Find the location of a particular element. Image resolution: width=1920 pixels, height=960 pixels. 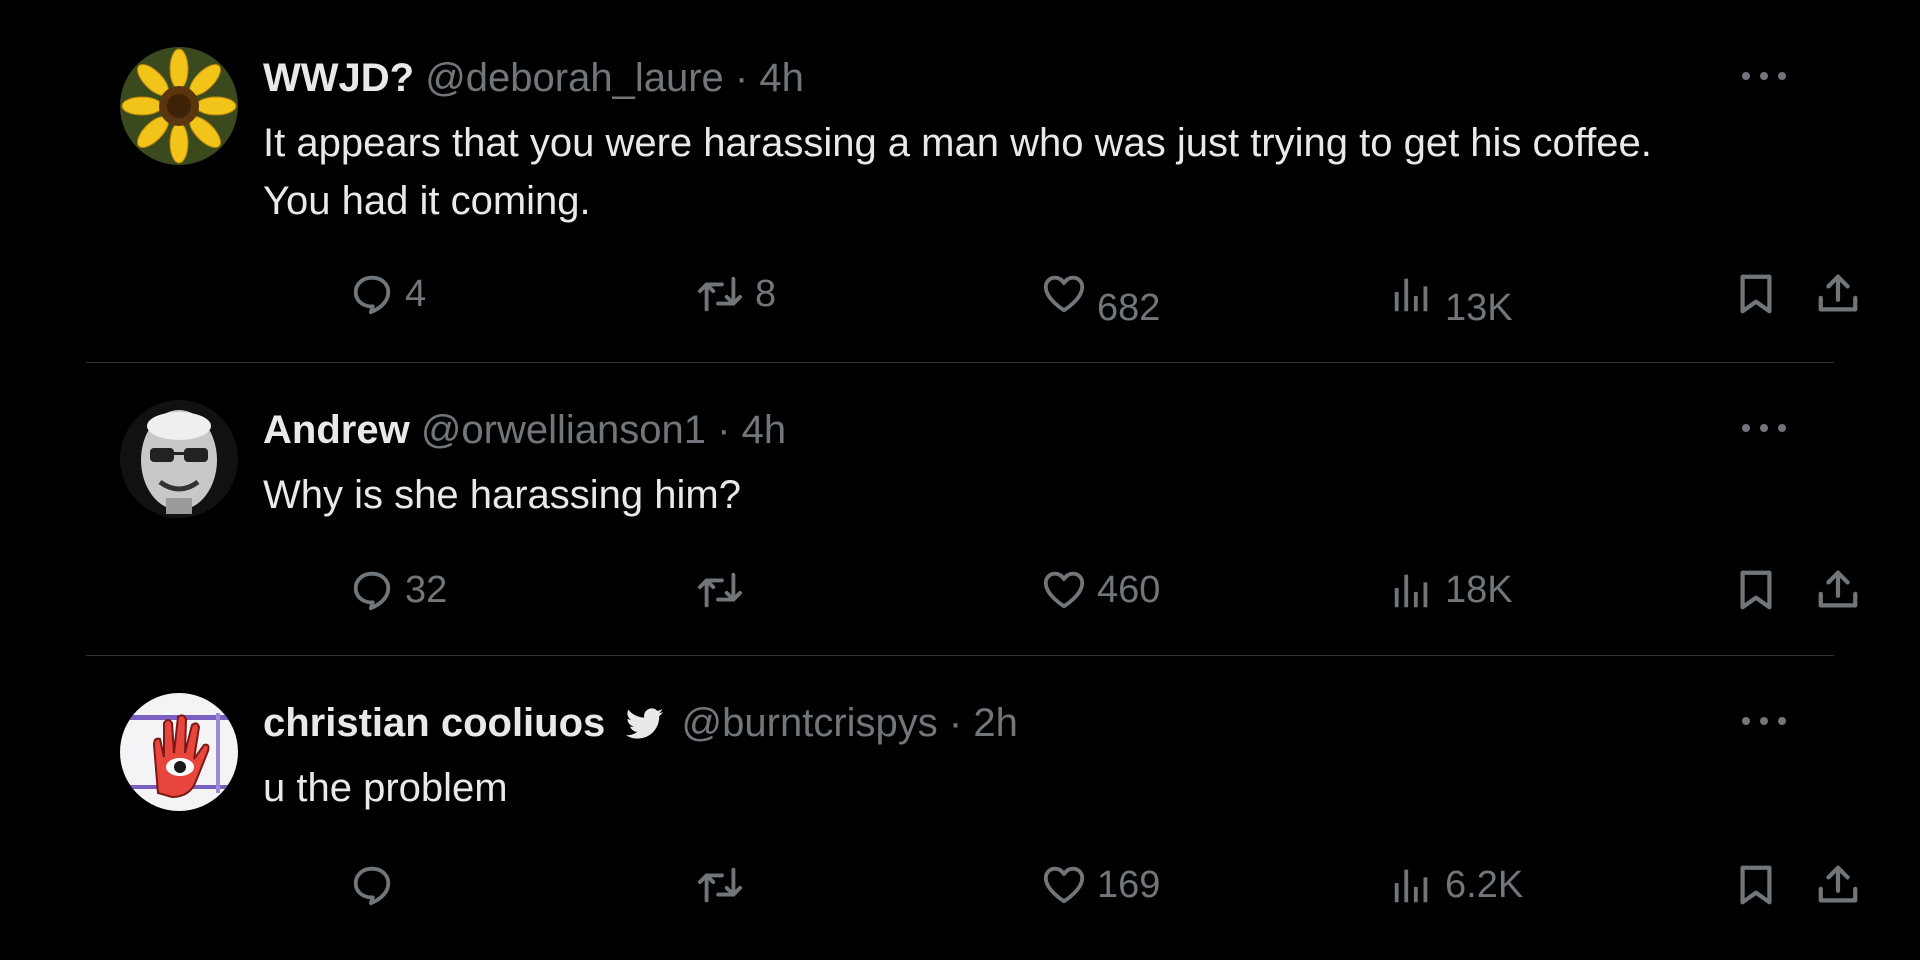

view-count: 6.2K is located at coordinates (1484, 884).